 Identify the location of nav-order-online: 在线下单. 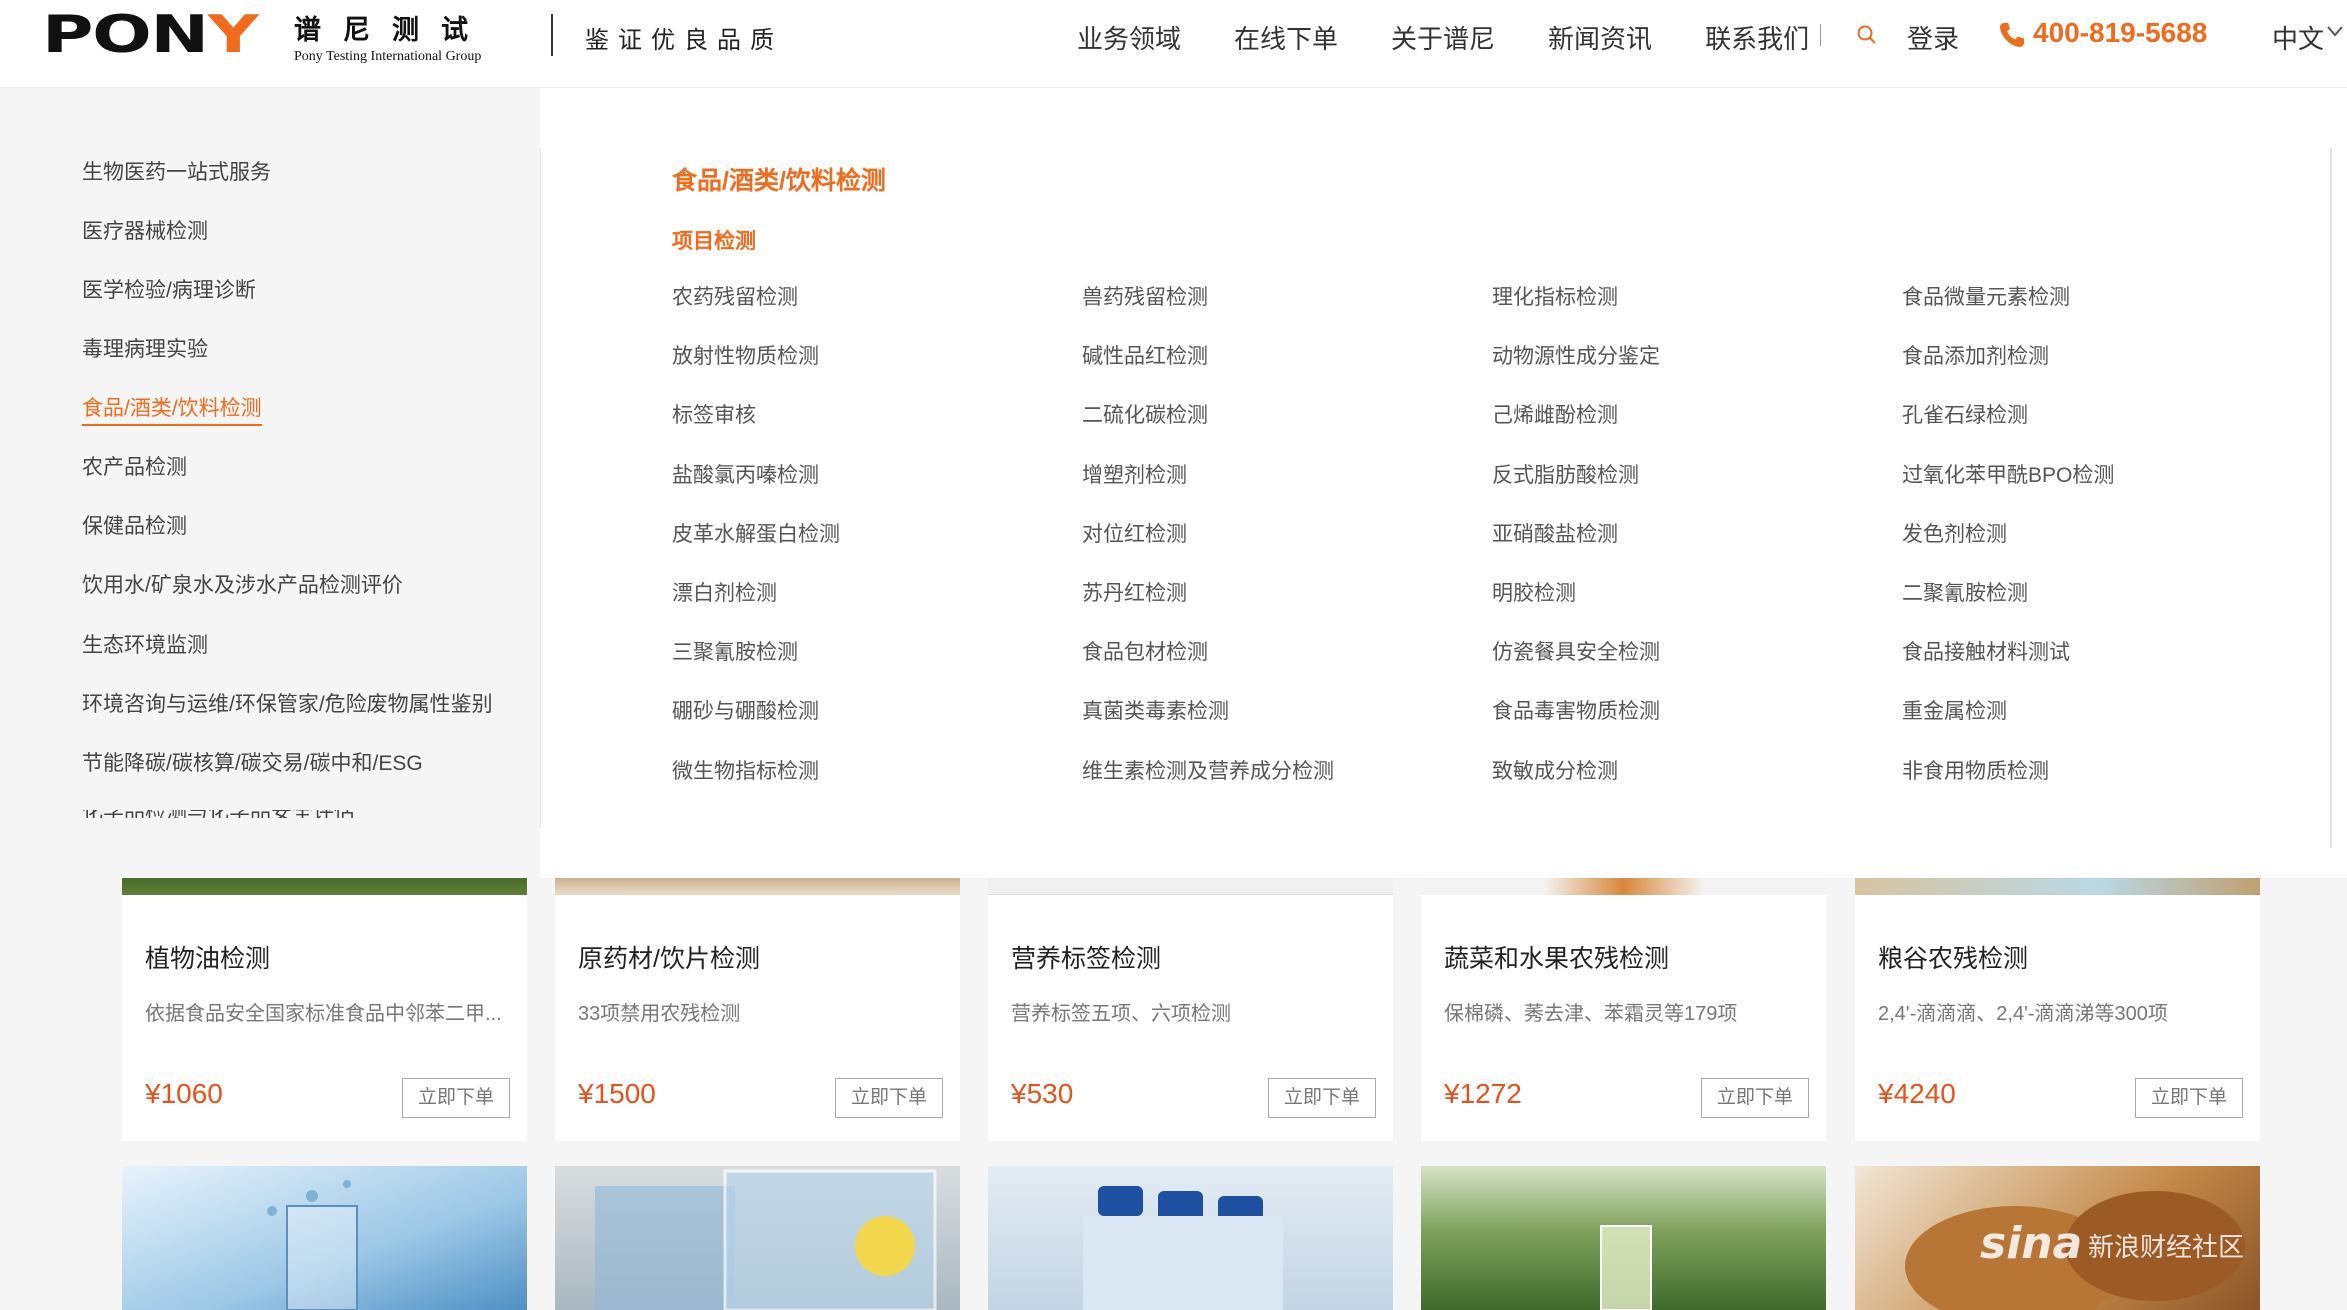
(1286, 37).